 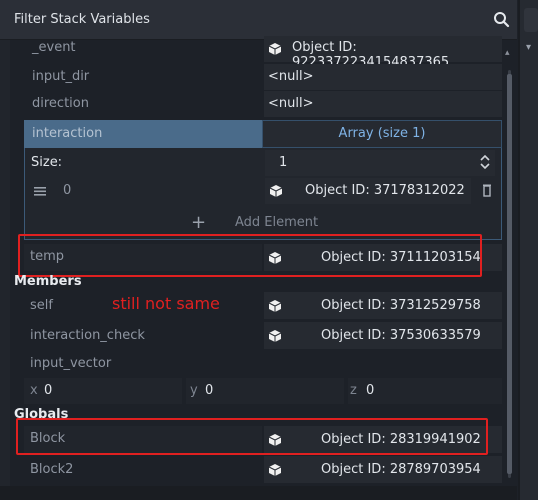 What do you see at coordinates (531, 20) in the screenshot?
I see `side-panel-tab` at bounding box center [531, 20].